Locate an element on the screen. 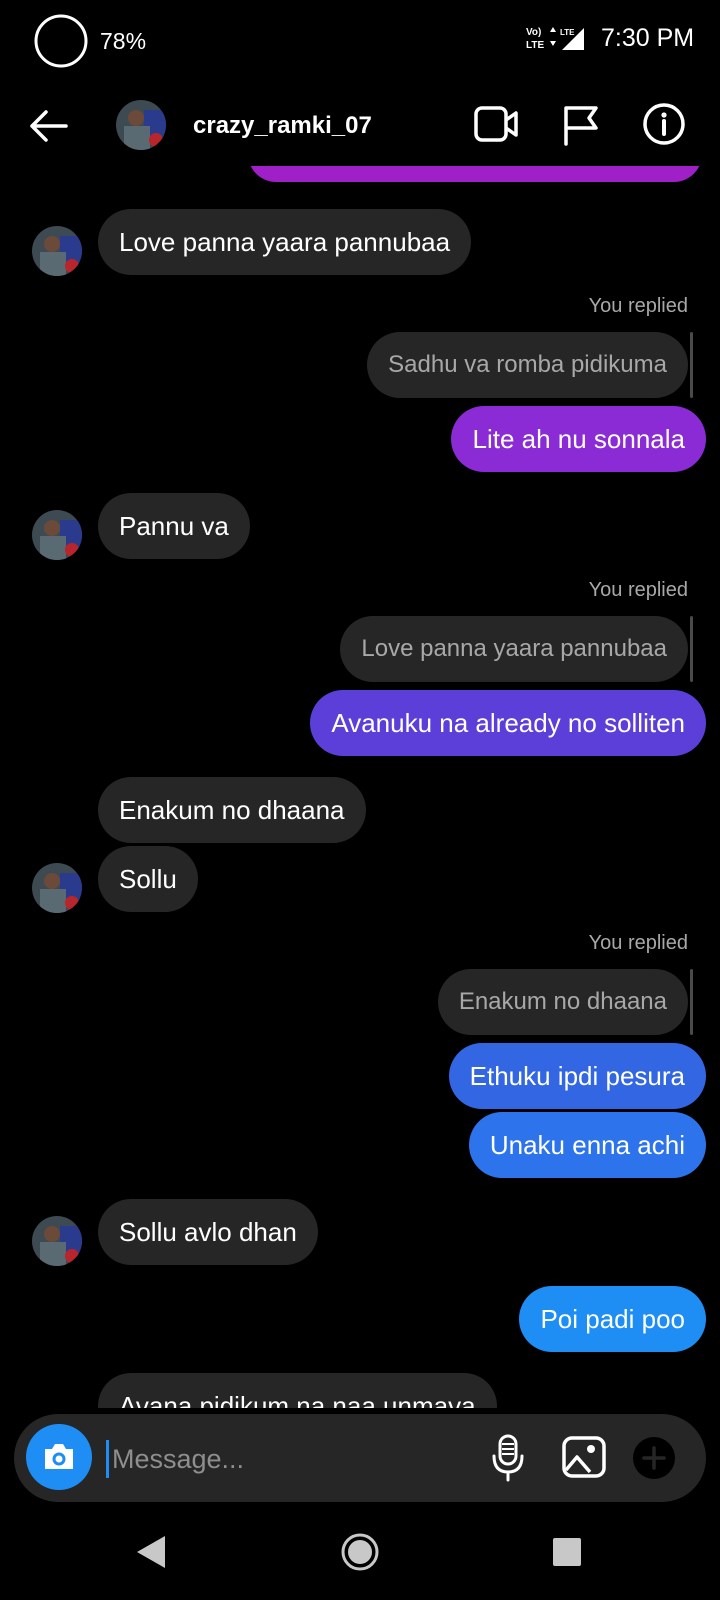 This screenshot has width=720, height=1600. nav-recent-apps-icon is located at coordinates (567, 1552).